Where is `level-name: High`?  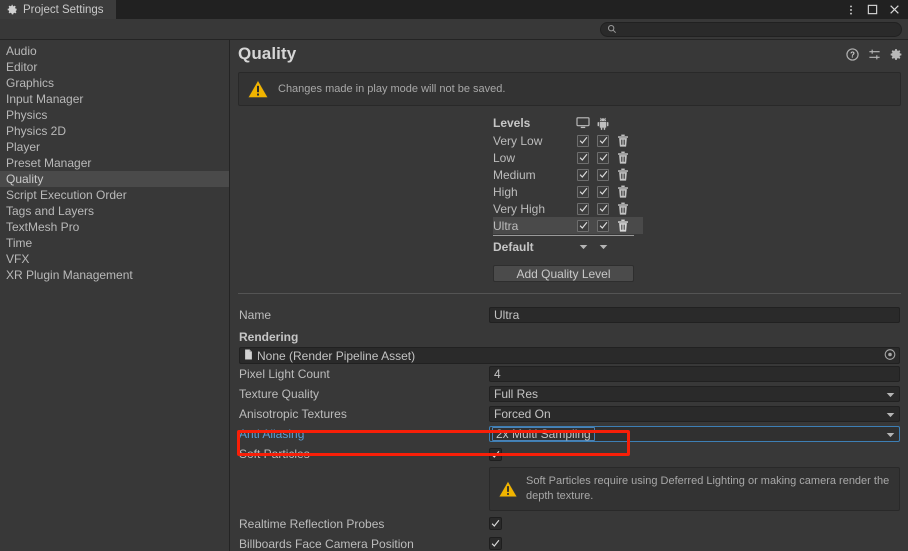
level-name: High is located at coordinates (505, 191).